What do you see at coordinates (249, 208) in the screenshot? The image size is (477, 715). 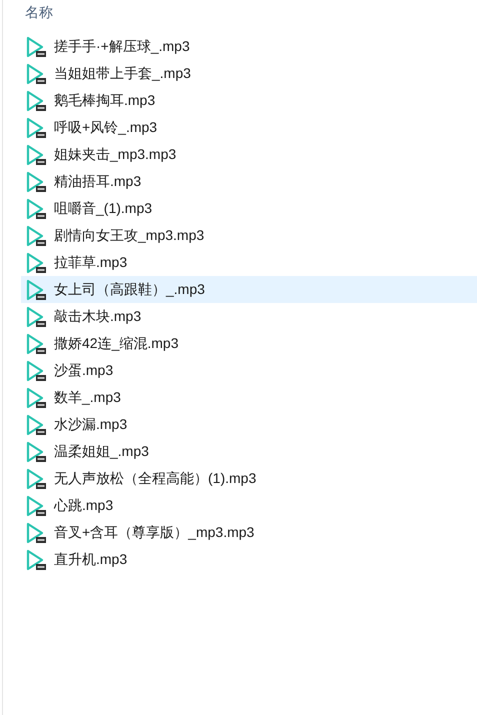 I see `file-row: 咀嚼音_(1).mp3` at bounding box center [249, 208].